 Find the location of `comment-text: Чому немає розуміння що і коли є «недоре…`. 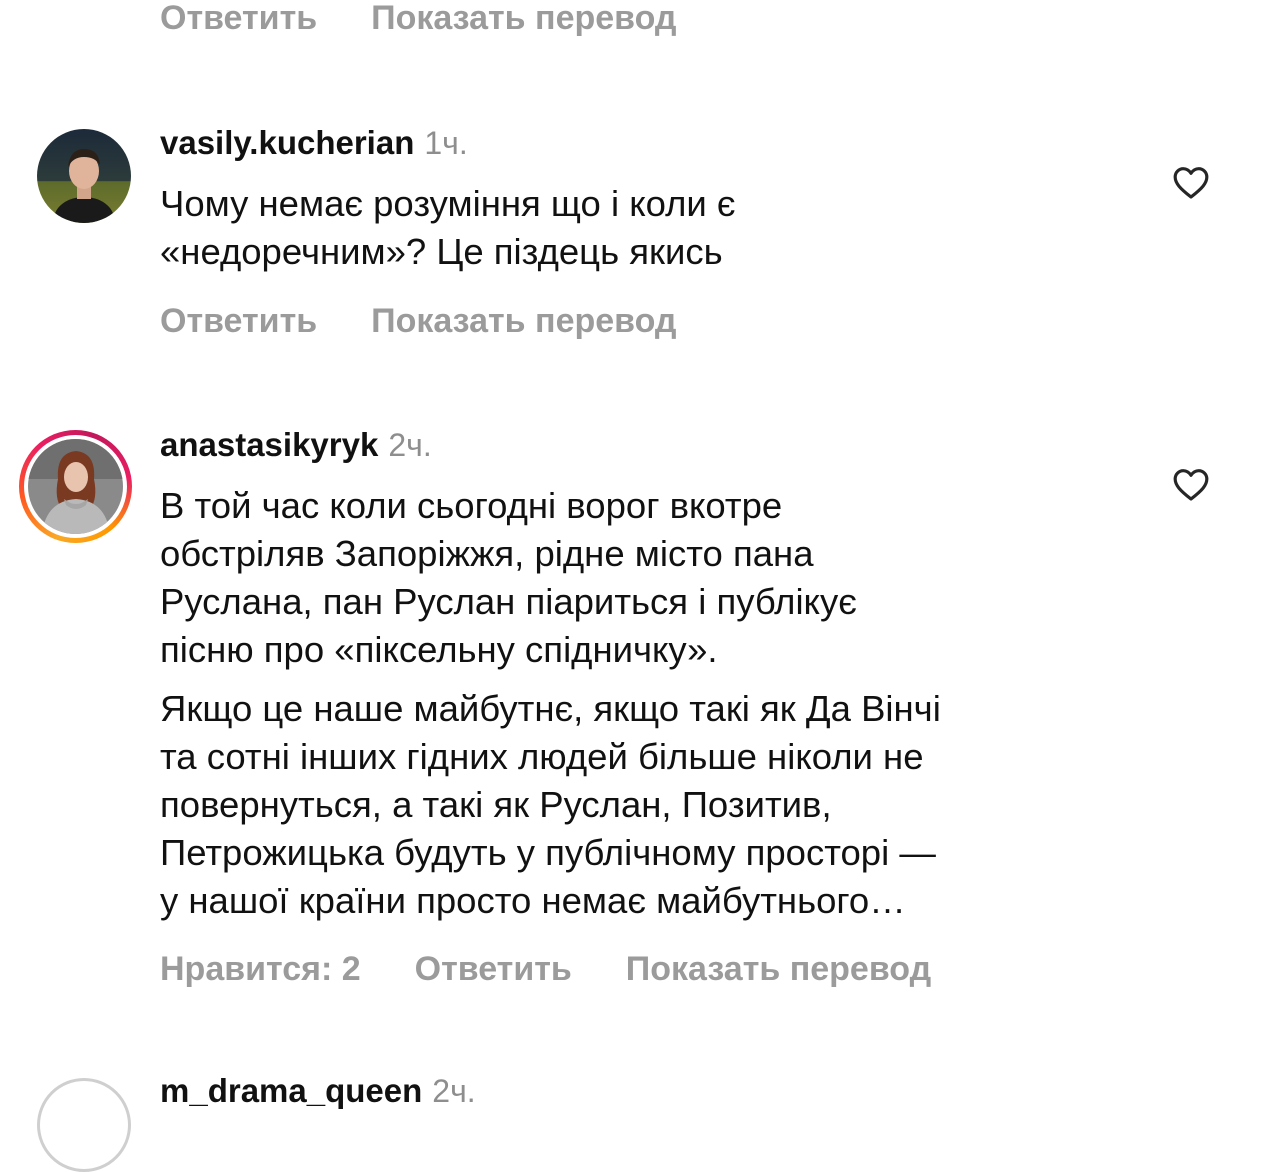

comment-text: Чому немає розуміння що і коли є «недоре… is located at coordinates (448, 227).